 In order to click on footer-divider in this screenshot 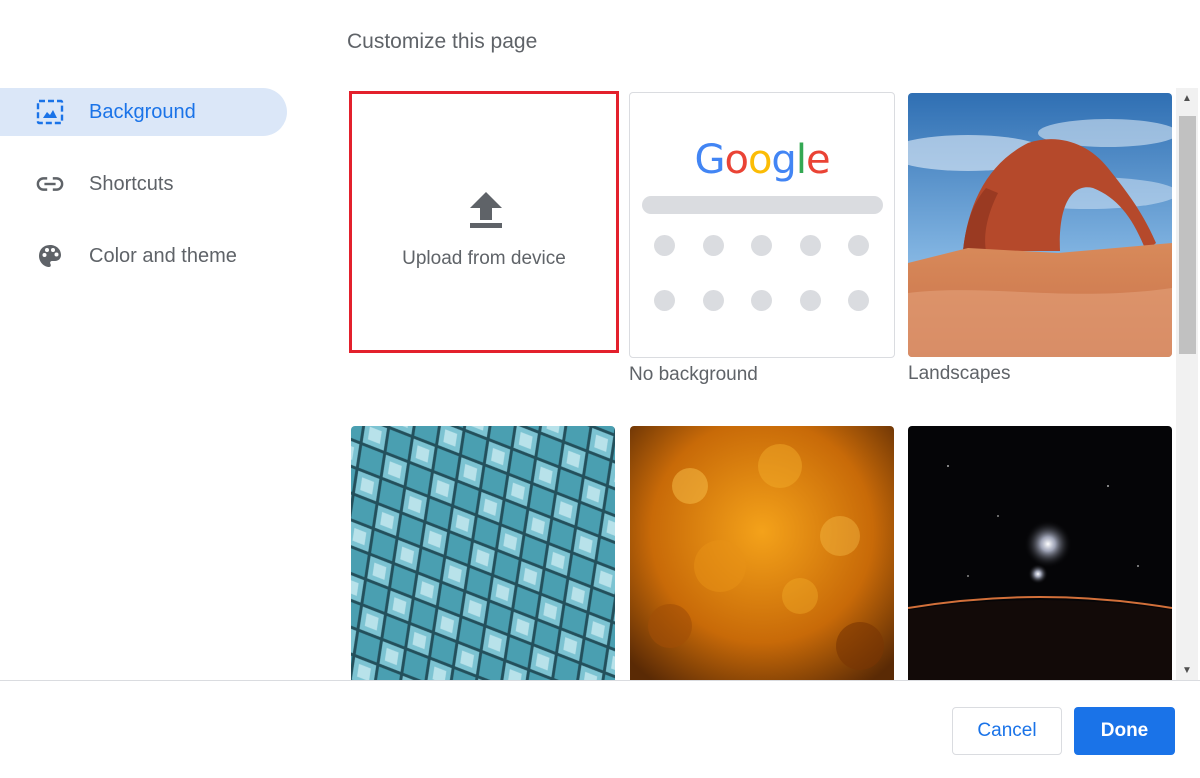, I will do `click(600, 680)`.